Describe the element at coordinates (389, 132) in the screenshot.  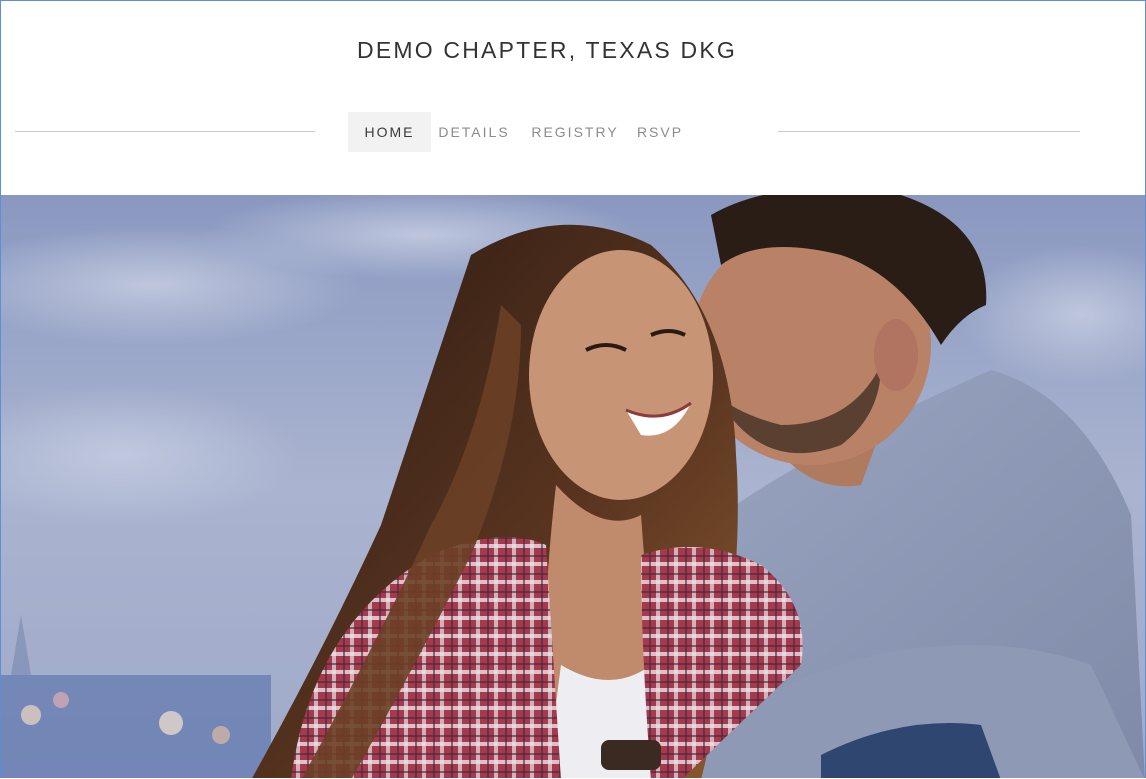
I see `nav-item-home: HOME` at that location.